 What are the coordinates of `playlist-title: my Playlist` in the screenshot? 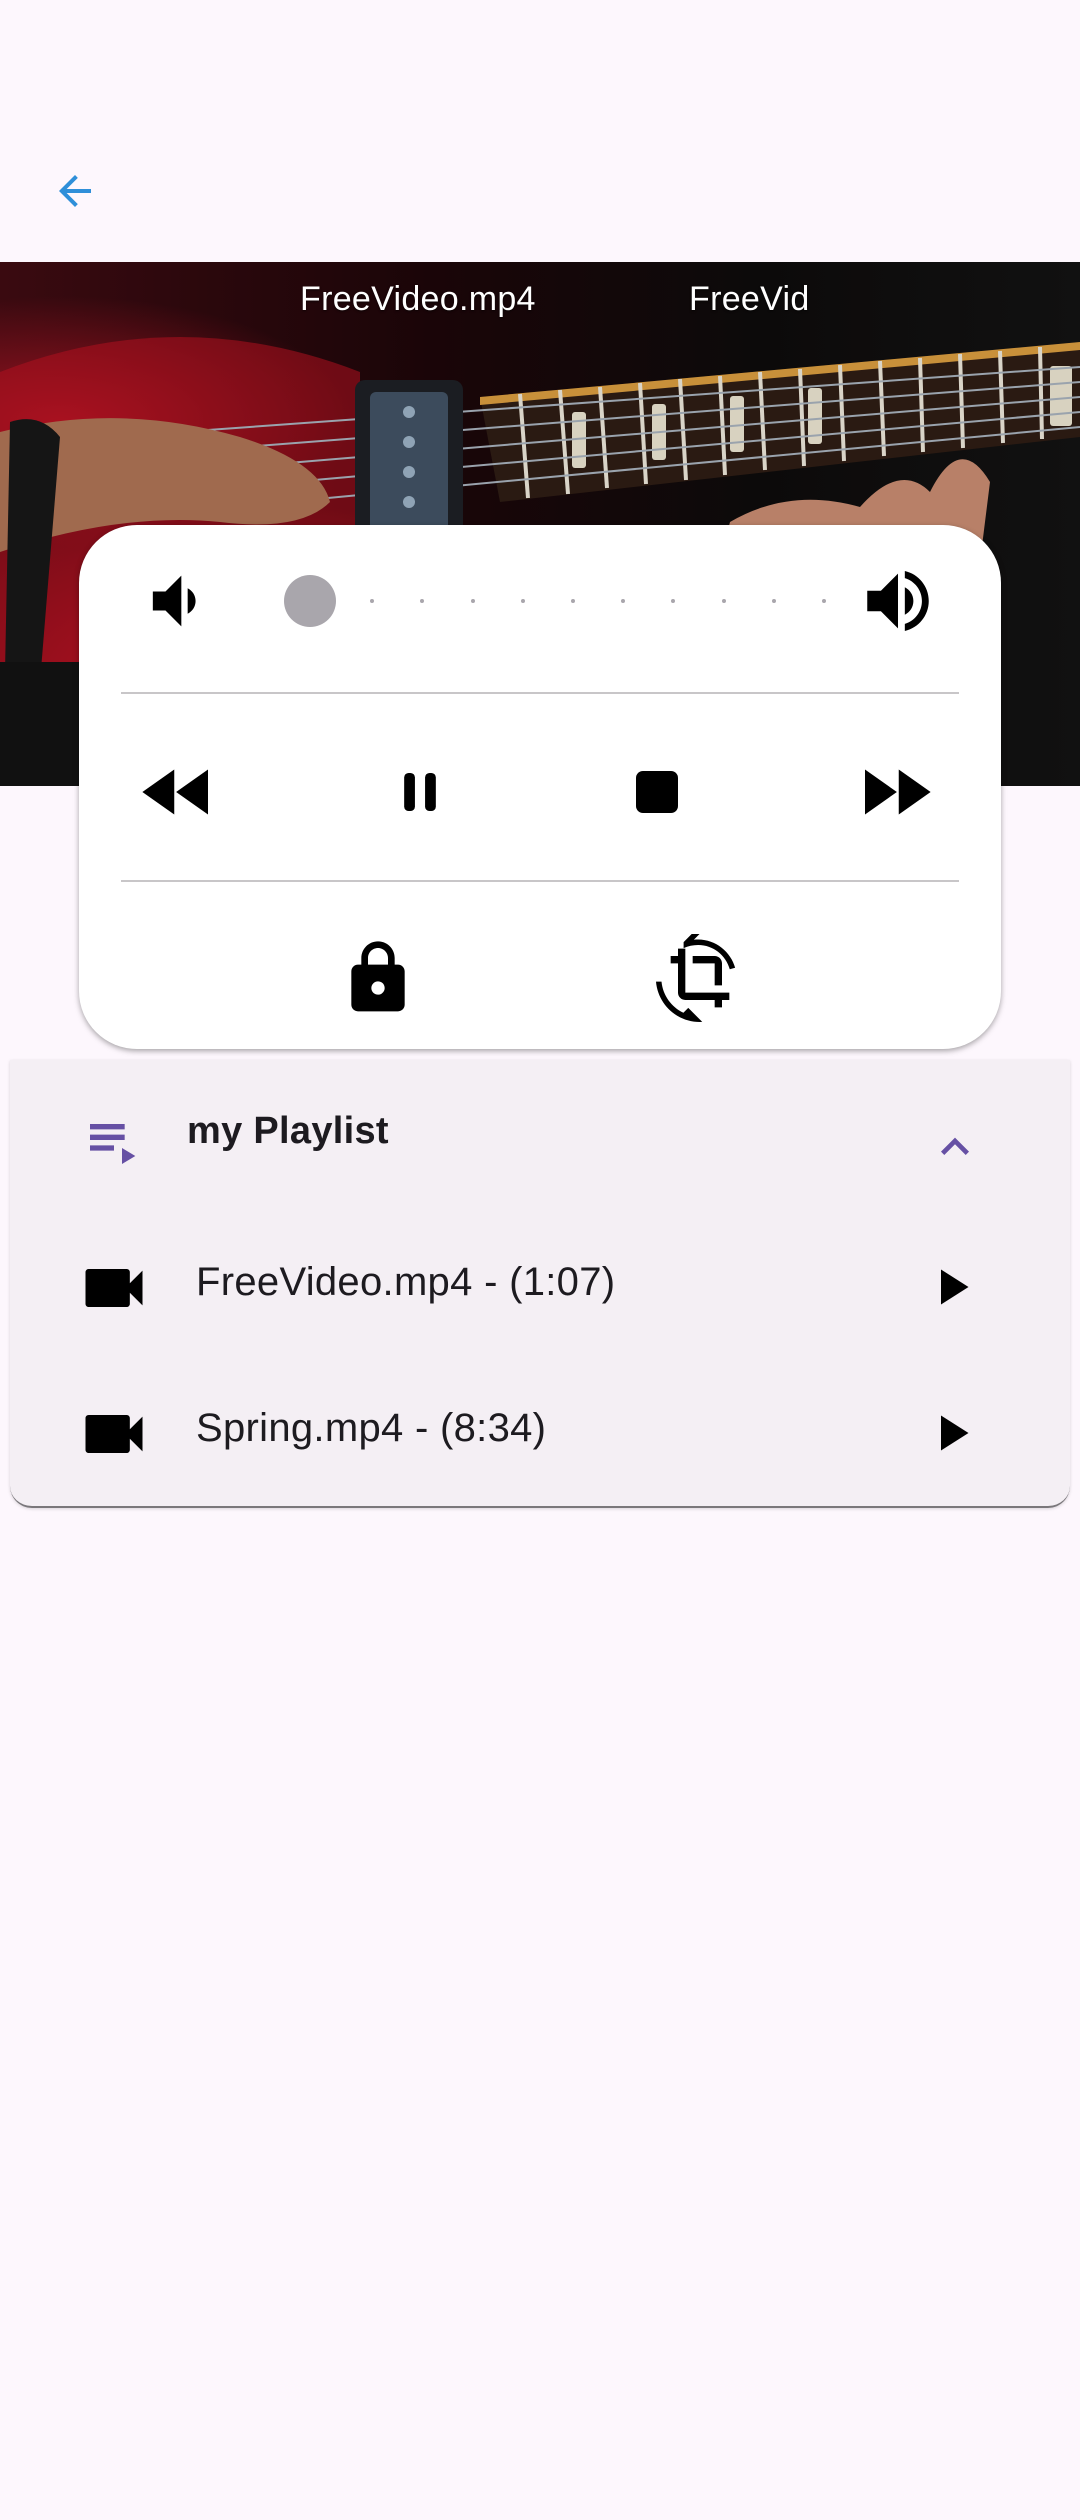 It's located at (288, 1131).